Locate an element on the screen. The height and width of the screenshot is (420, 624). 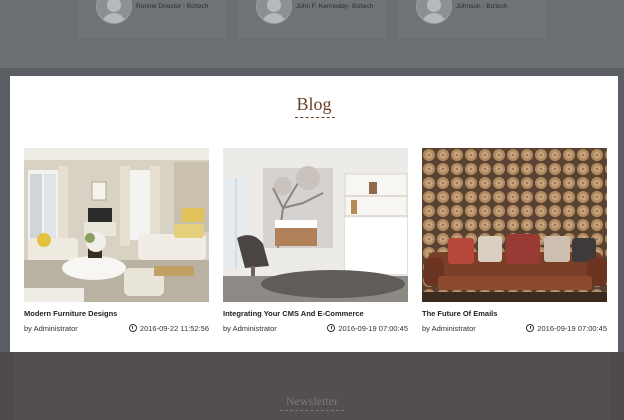
white-interior-photo is located at coordinates (315, 225).